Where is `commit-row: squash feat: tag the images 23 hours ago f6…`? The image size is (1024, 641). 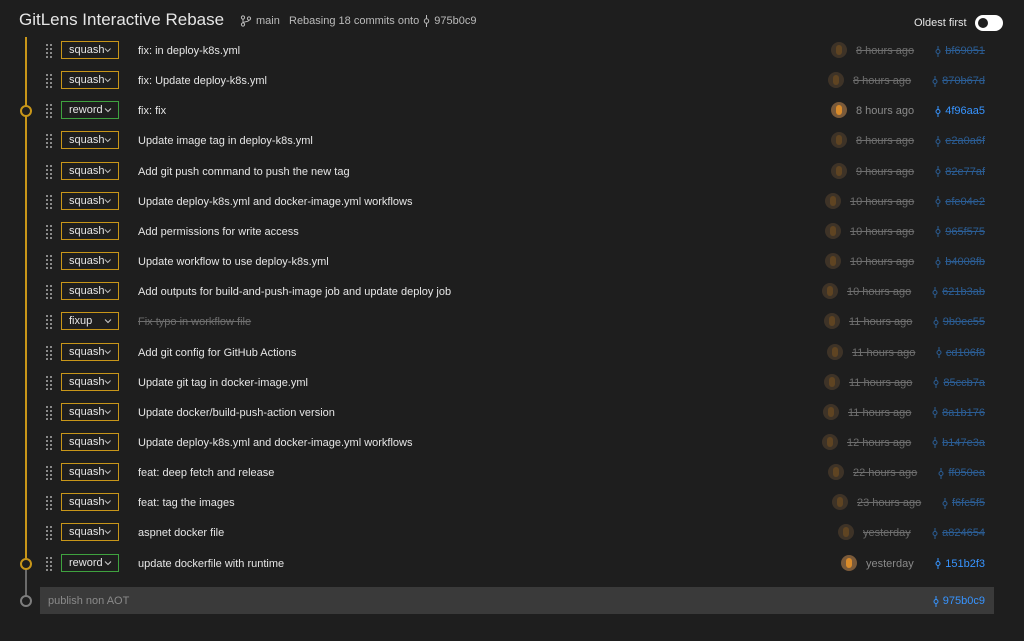 commit-row: squash feat: tag the images 23 hours ago f6… is located at coordinates (512, 503).